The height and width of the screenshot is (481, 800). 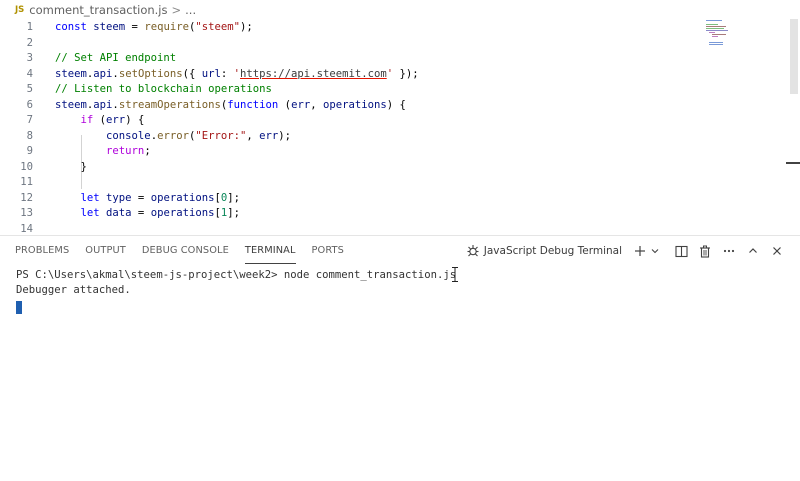 What do you see at coordinates (42, 251) in the screenshot?
I see `tab-problems: PROBLEMS` at bounding box center [42, 251].